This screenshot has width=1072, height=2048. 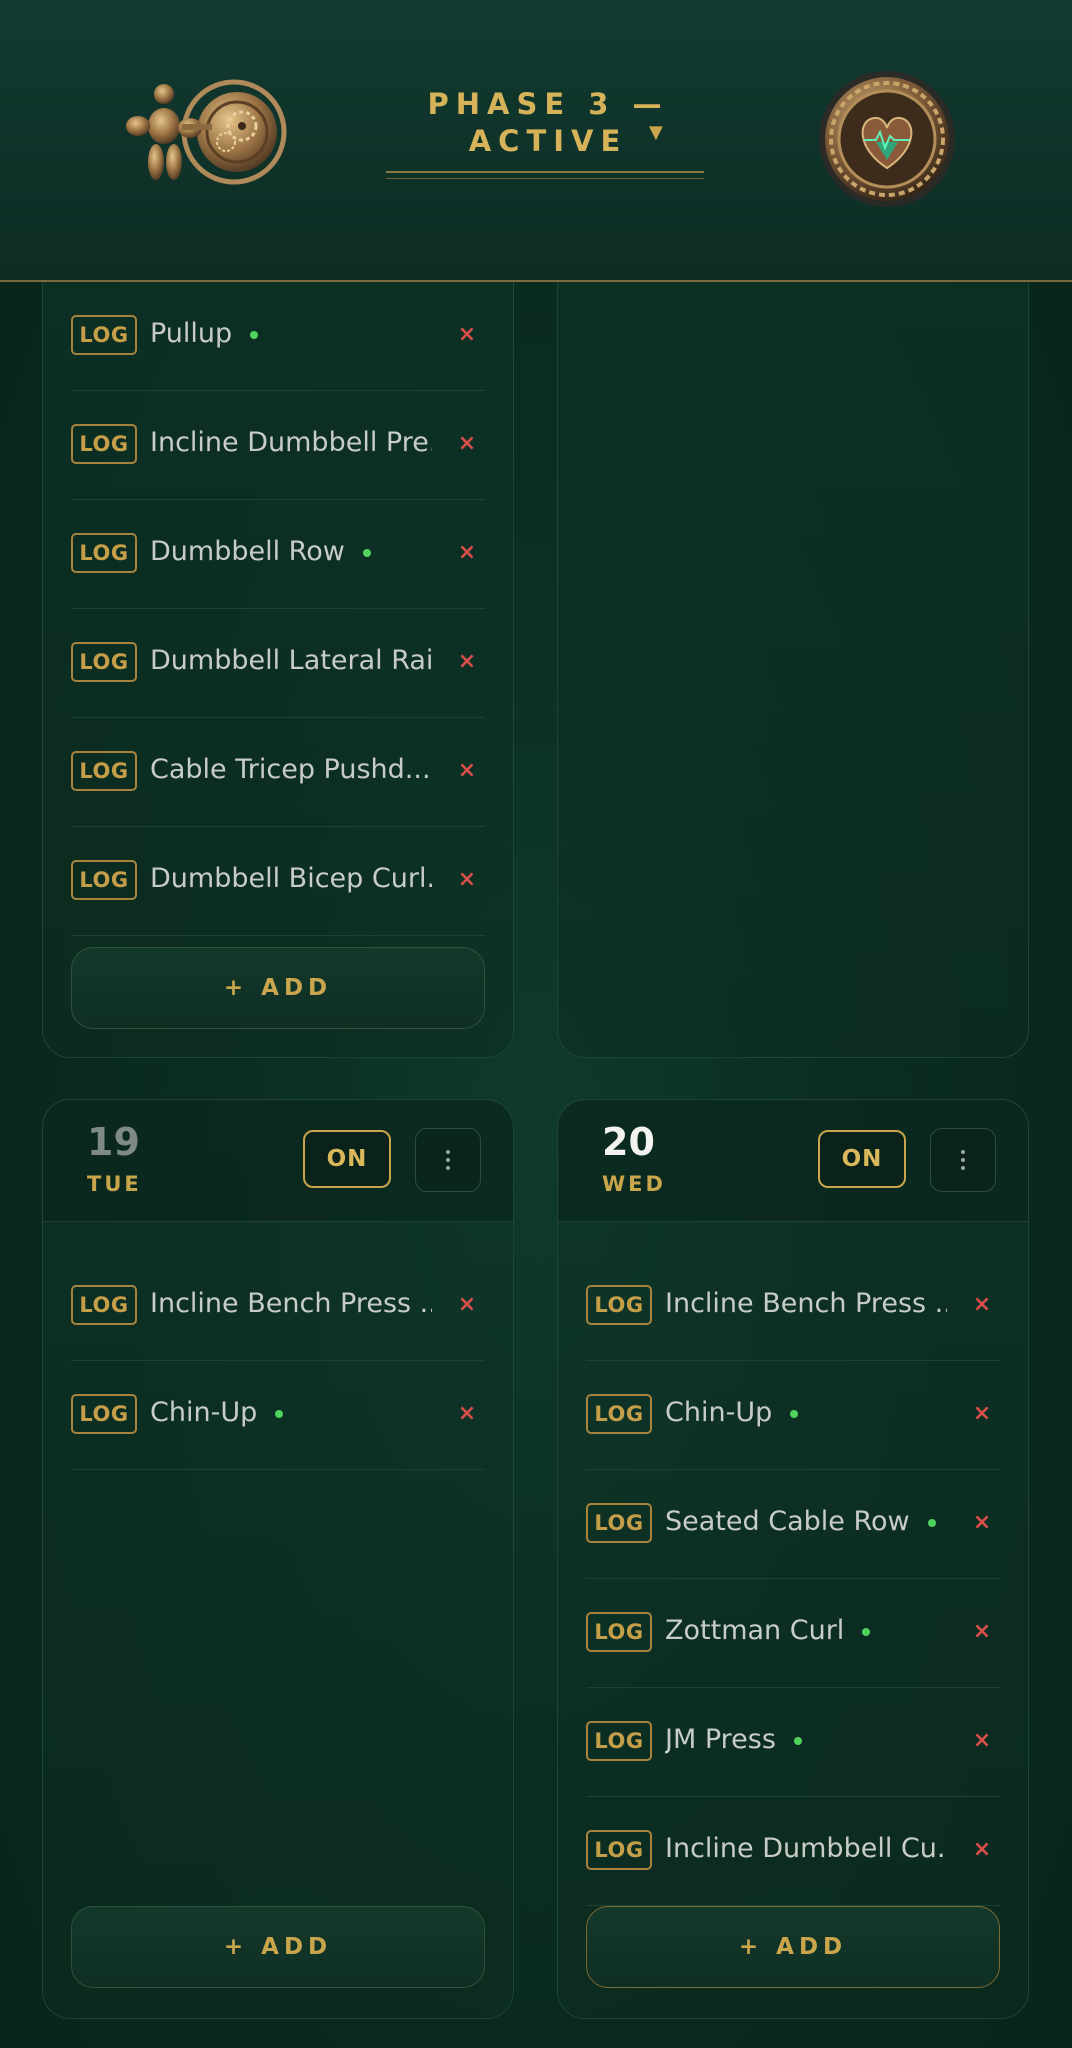 What do you see at coordinates (787, 1521) in the screenshot?
I see `exercise-label: Seated Cable Row` at bounding box center [787, 1521].